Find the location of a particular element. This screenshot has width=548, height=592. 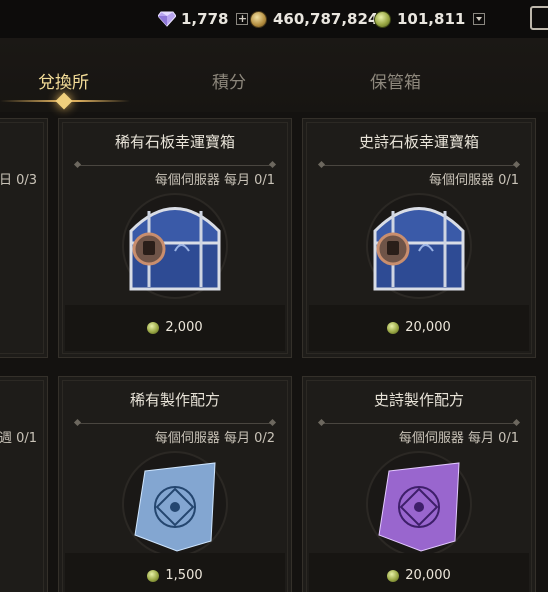

epic-chest-icon is located at coordinates (419, 246).